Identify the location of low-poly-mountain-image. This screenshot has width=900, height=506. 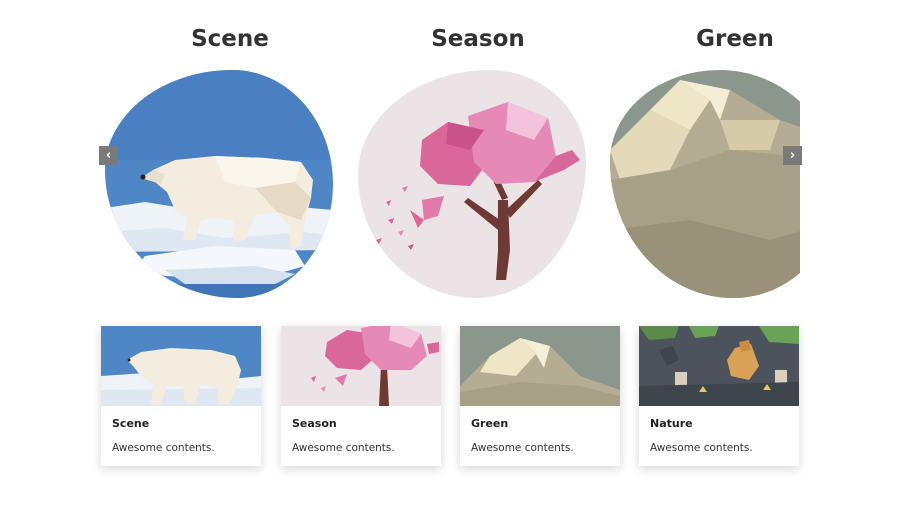
(705, 184).